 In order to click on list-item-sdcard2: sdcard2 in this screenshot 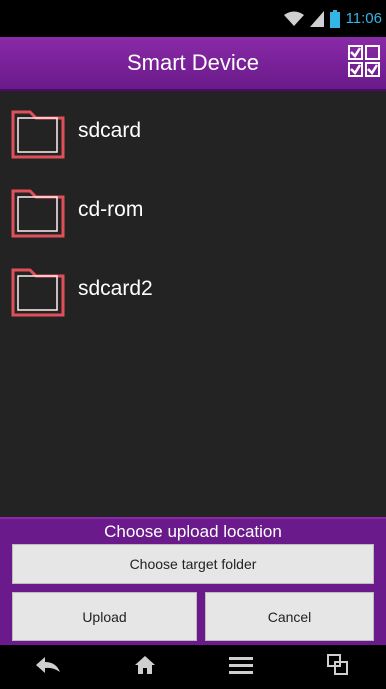, I will do `click(193, 288)`.